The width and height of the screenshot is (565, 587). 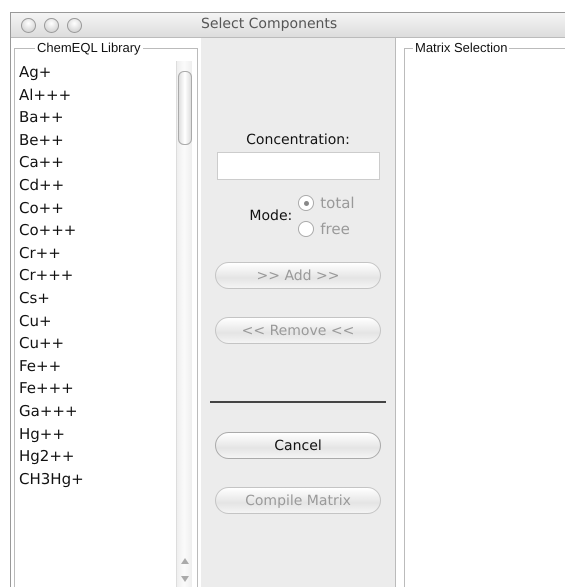 What do you see at coordinates (298, 140) in the screenshot?
I see `concentration-label: Concentration:` at bounding box center [298, 140].